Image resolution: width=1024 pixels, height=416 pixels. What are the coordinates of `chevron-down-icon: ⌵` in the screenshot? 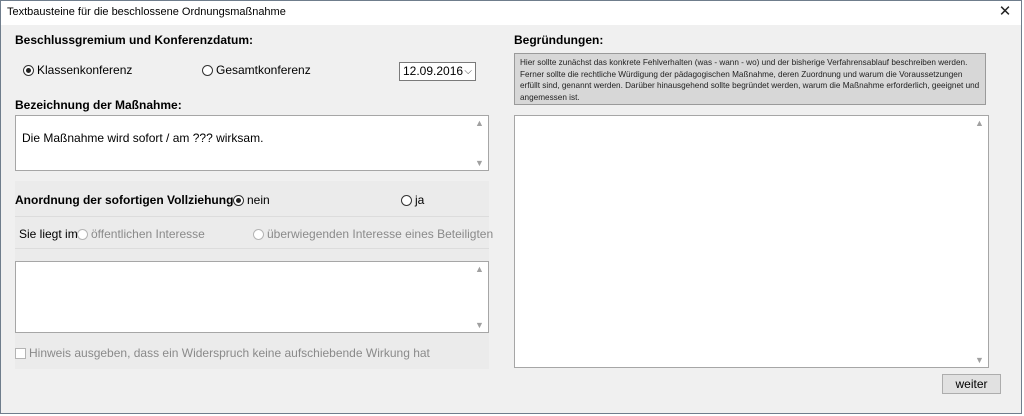 It's located at (468, 71).